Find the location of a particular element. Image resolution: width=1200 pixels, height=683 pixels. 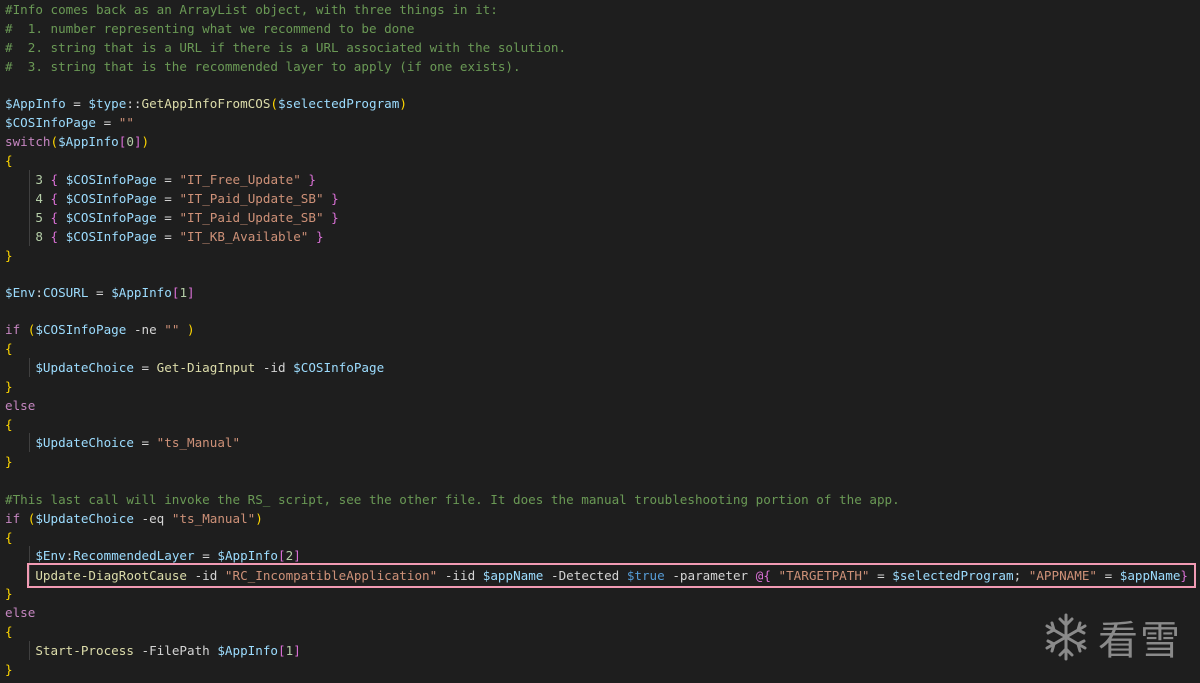

code-token: ( is located at coordinates (274, 103).